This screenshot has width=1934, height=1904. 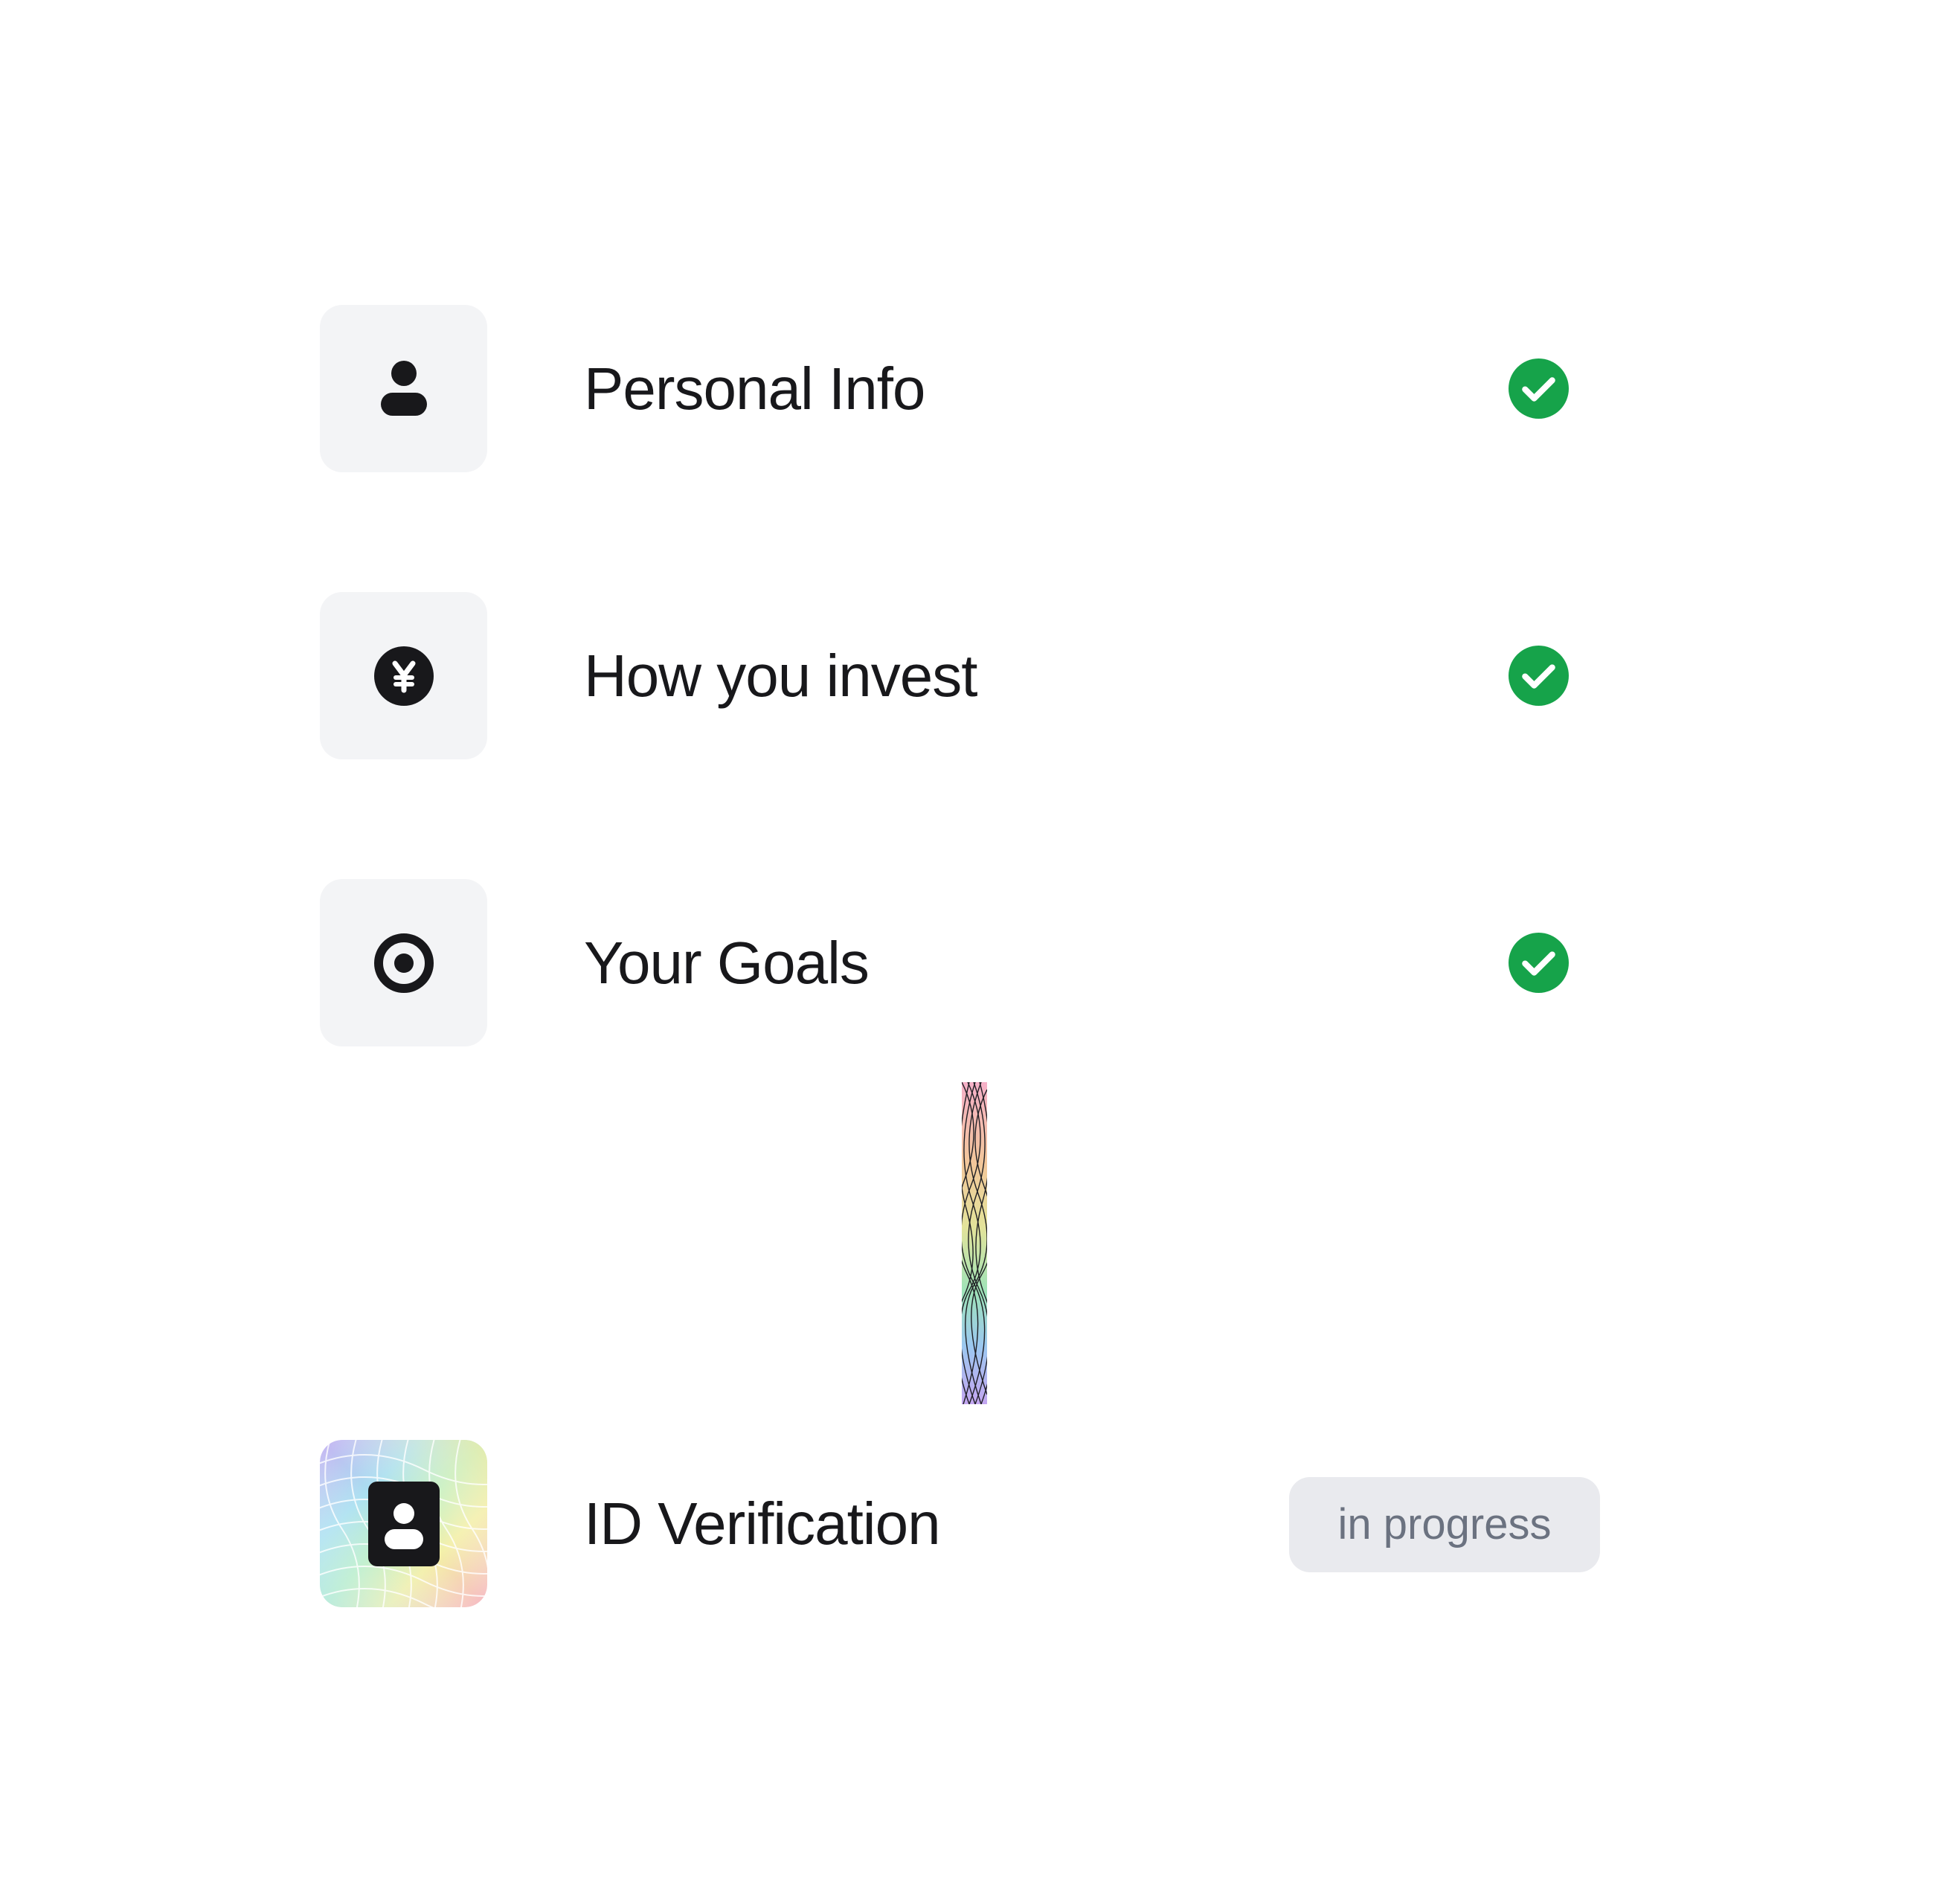 I want to click on step-personal-info: Personal Info, so click(x=967, y=388).